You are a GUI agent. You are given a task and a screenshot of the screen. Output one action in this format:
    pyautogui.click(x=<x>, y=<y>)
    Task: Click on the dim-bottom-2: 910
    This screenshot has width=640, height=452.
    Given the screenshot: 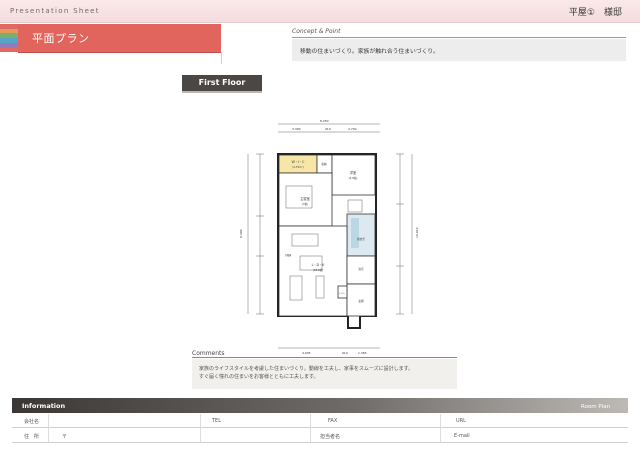 What is the action you would take?
    pyautogui.click(x=345, y=353)
    